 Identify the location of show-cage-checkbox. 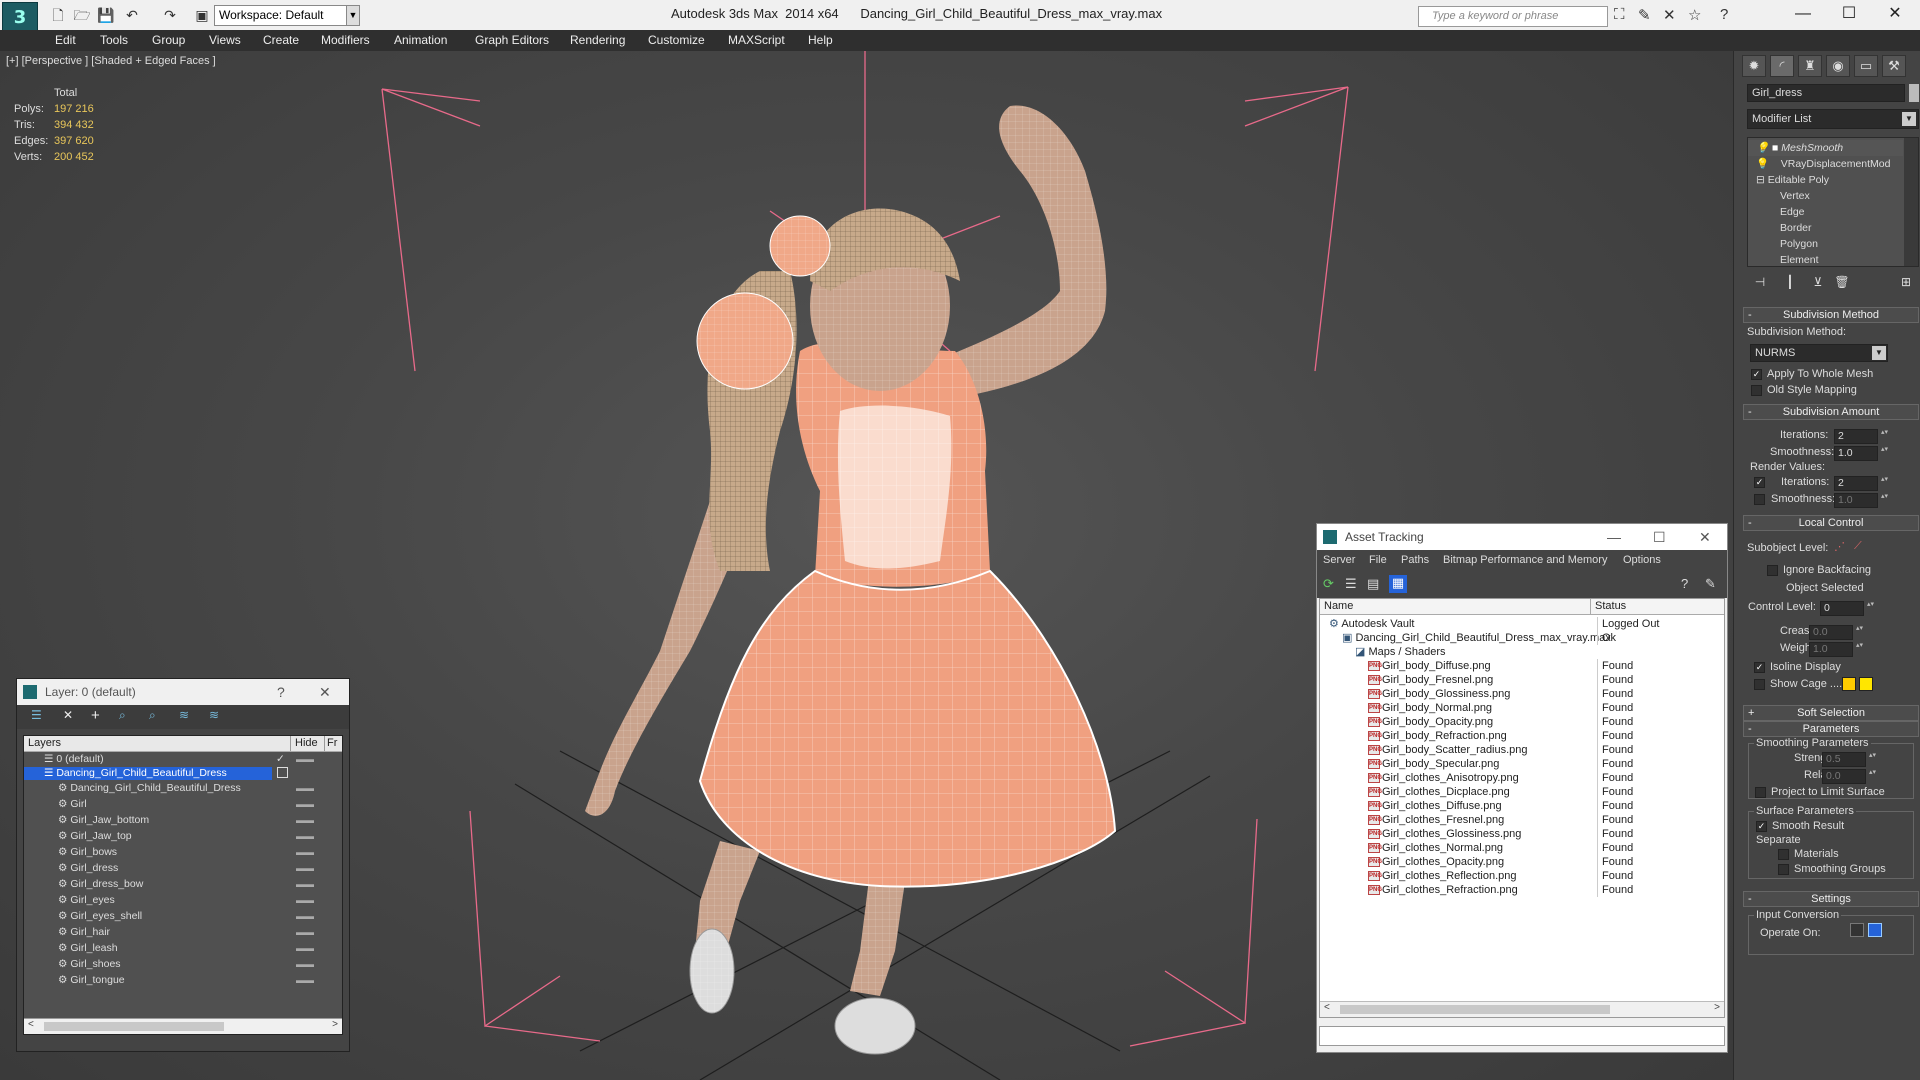
(1759, 684).